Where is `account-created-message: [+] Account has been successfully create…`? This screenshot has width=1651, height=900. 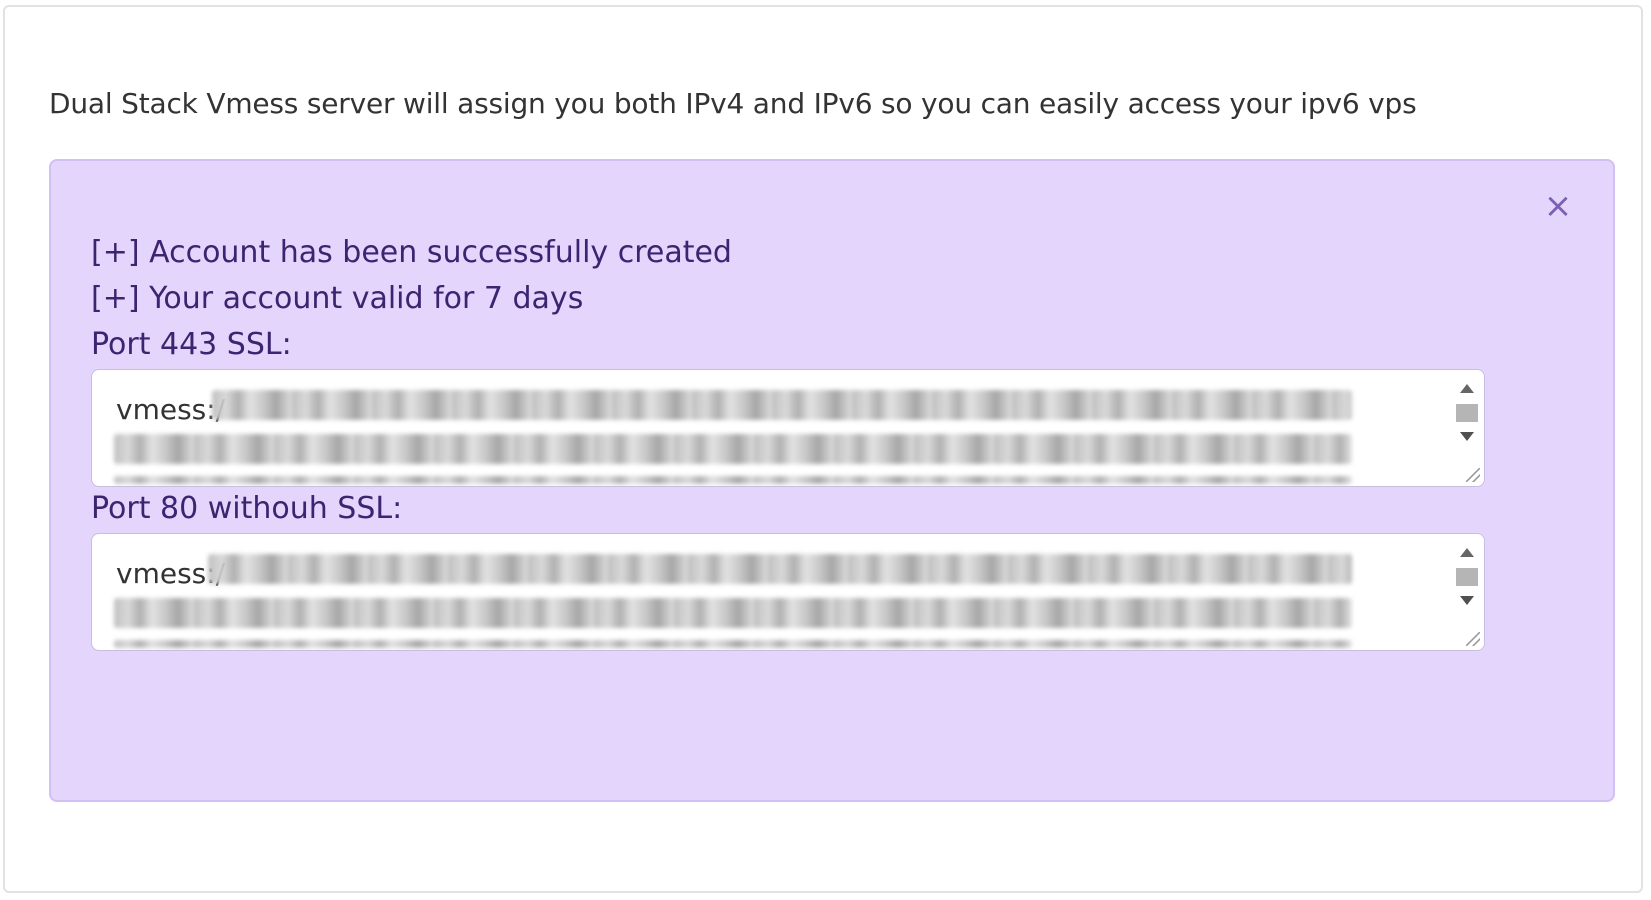 account-created-message: [+] Account has been successfully create… is located at coordinates (411, 252).